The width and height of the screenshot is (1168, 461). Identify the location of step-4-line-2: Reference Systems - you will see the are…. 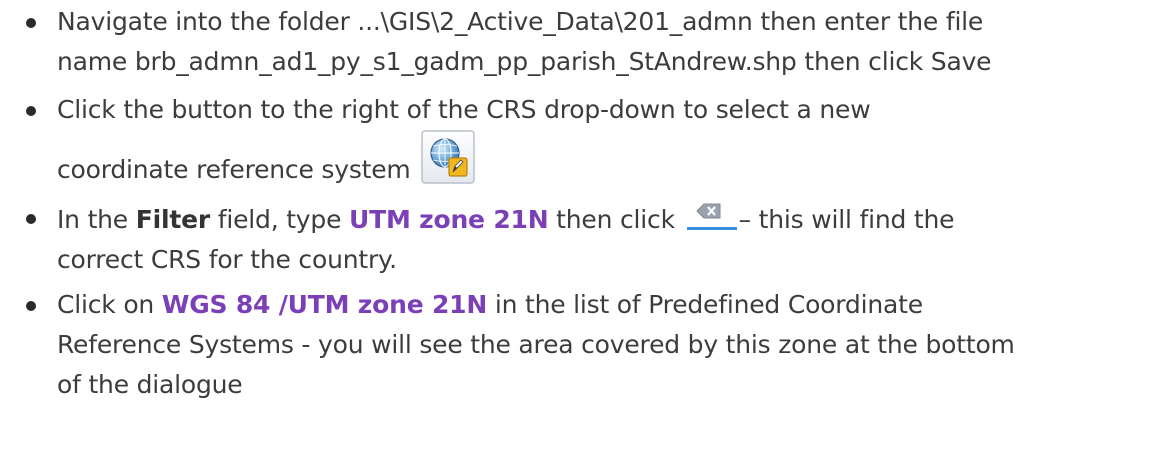
(536, 344).